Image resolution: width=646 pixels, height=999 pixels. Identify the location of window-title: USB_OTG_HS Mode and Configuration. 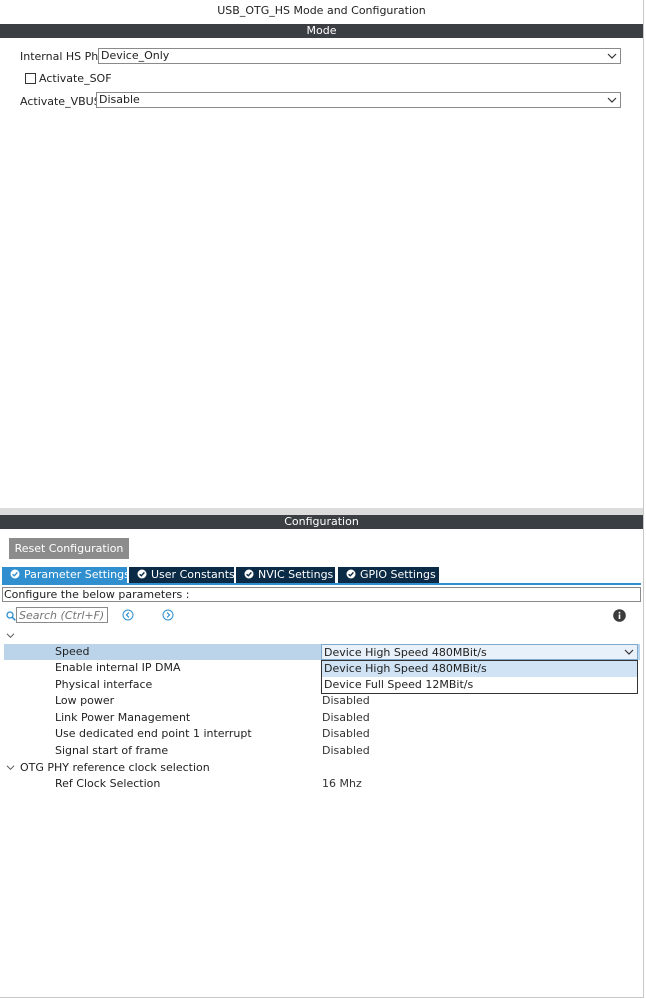
(321, 10).